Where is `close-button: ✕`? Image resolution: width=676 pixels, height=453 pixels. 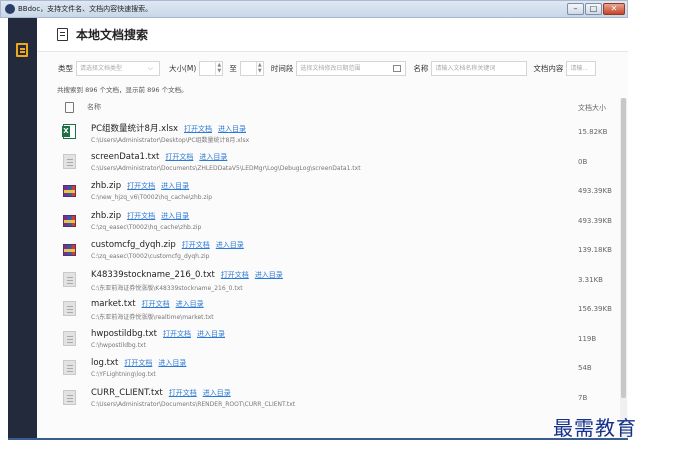 close-button: ✕ is located at coordinates (614, 9).